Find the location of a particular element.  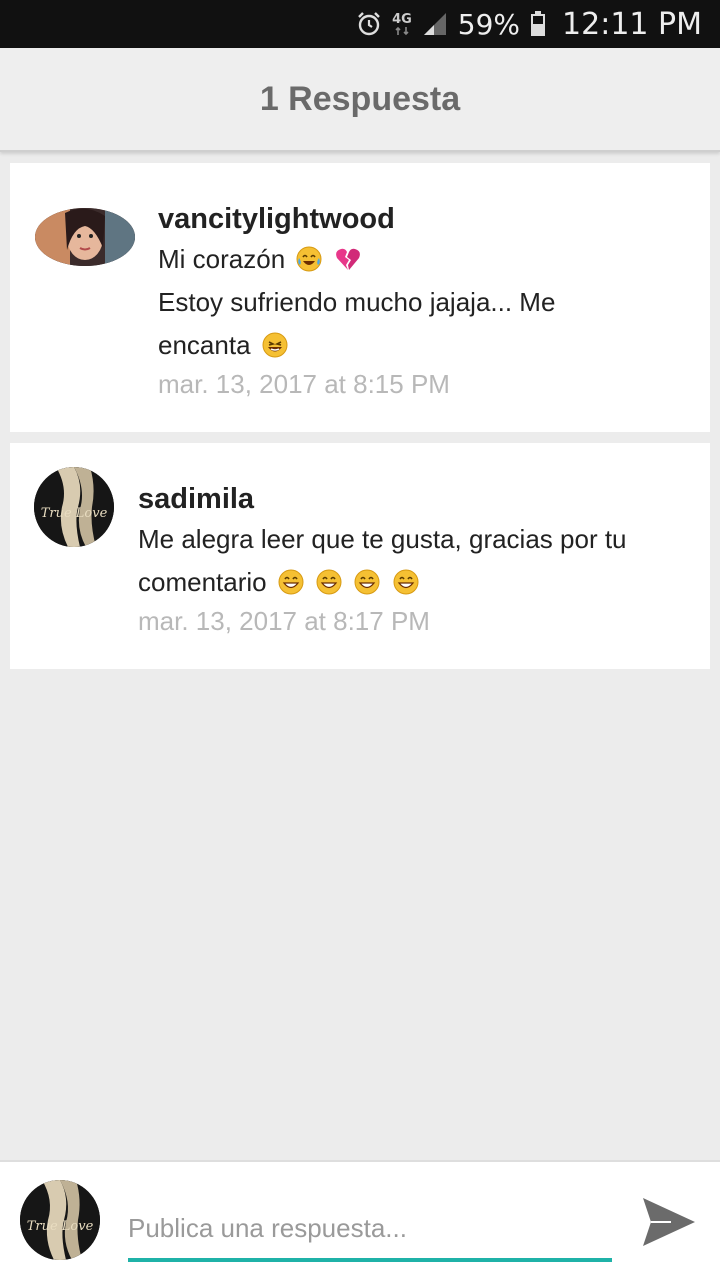

status-bar: 4G 59% 12:11 PM is located at coordinates (360, 24).